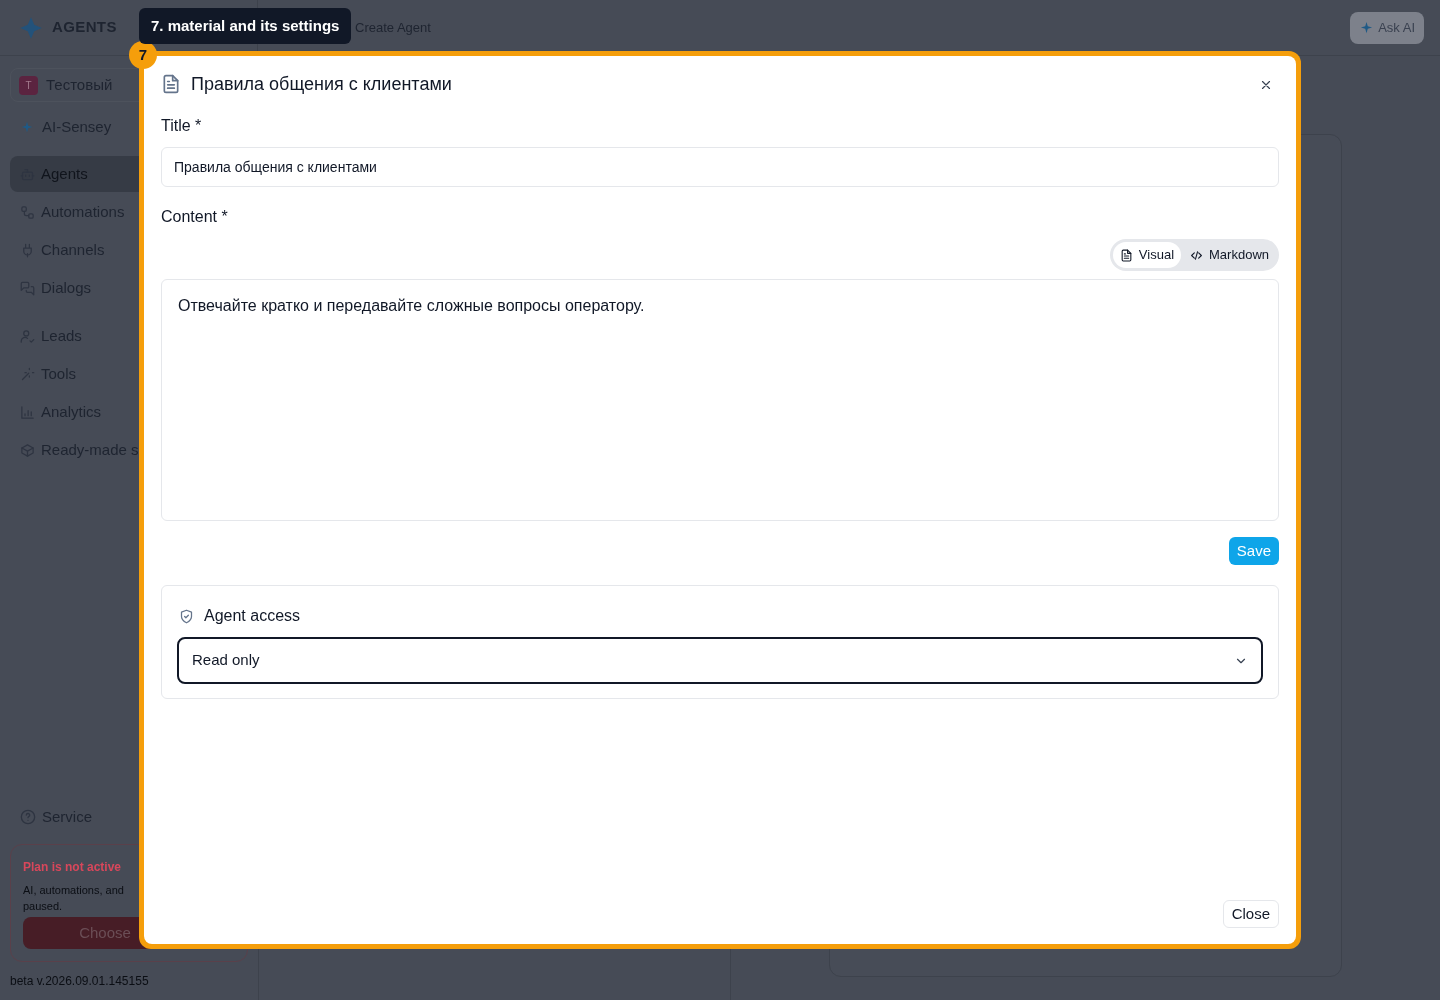 The image size is (1440, 1000). I want to click on ask-ai-button: Ask AI, so click(1387, 27).